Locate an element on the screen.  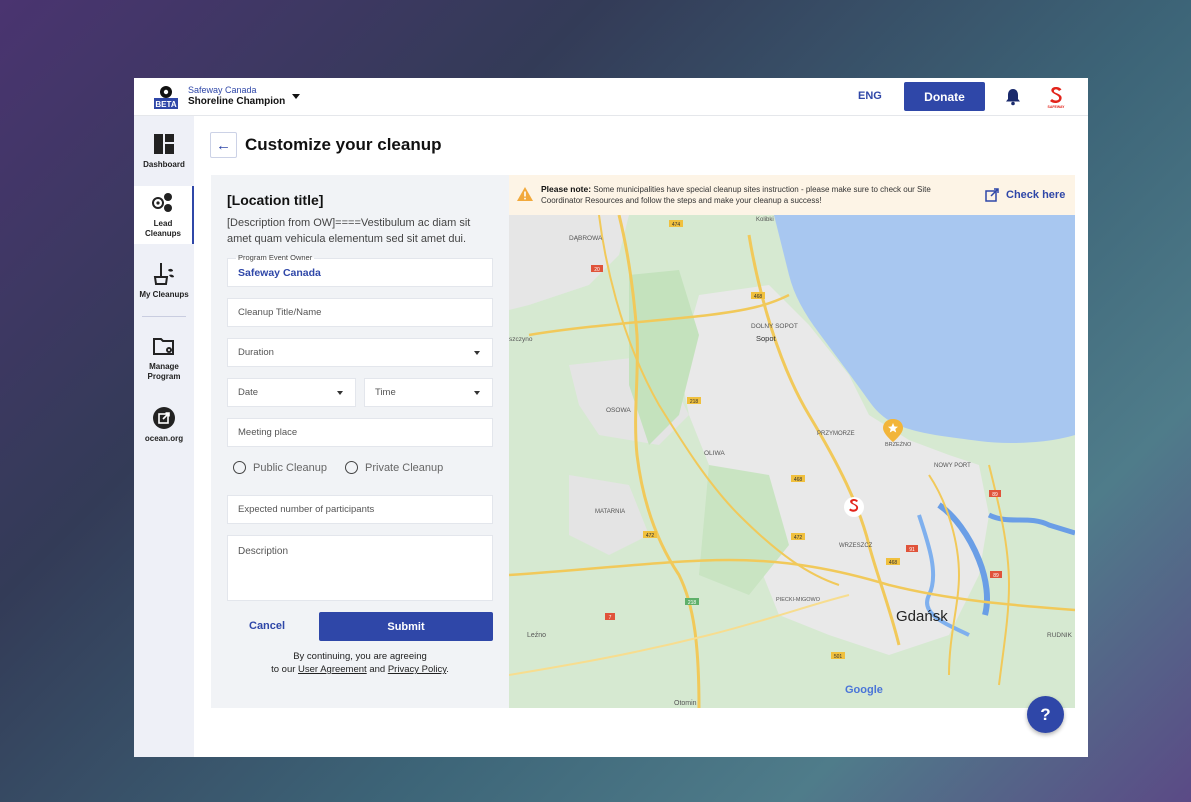
arrow-left-icon: ← is located at coordinates (223, 145).